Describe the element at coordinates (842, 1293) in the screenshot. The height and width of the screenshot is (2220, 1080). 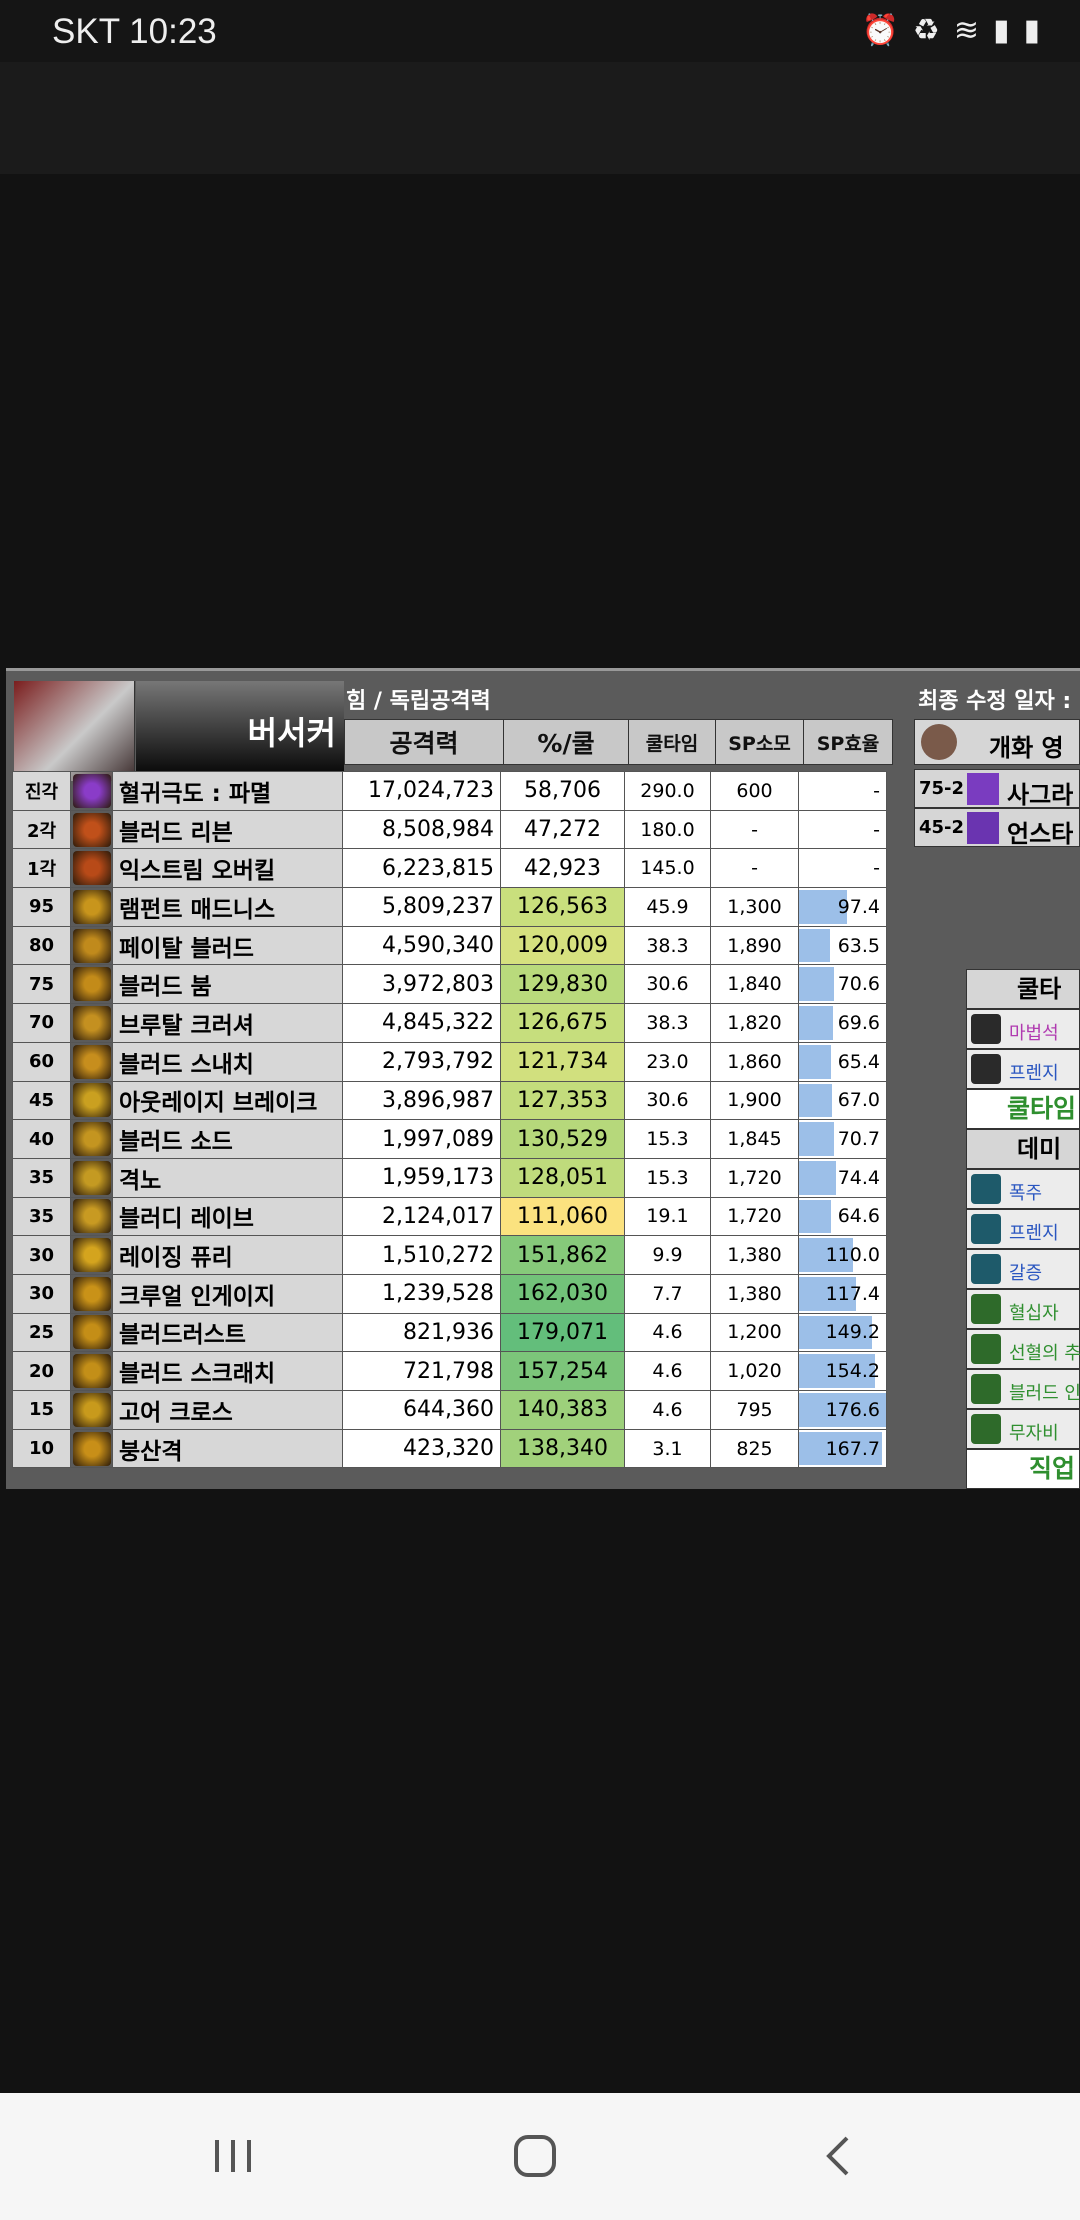
I see `skill-sp-efficiency: 117.4` at that location.